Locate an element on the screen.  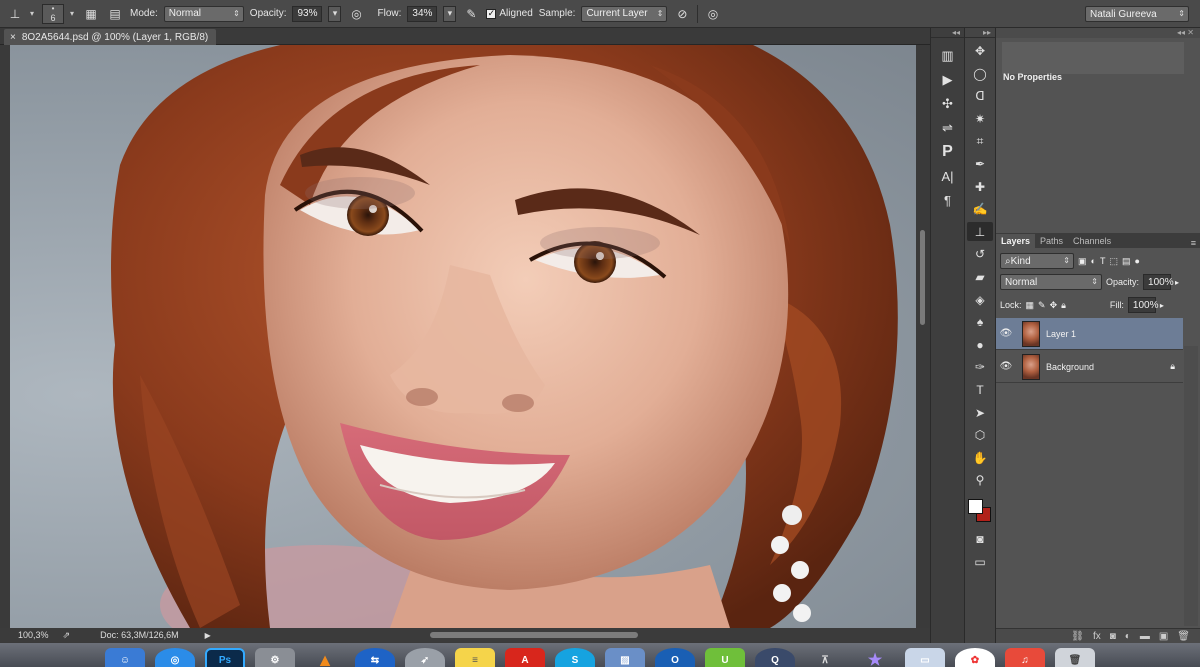
histogram-icon: ▥ is located at coordinates (948, 56).